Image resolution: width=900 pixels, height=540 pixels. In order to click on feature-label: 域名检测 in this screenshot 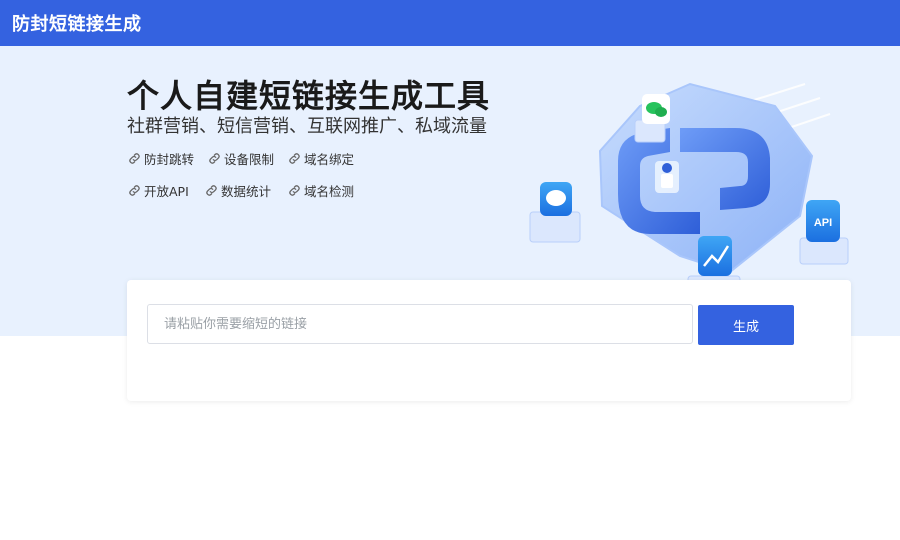, I will do `click(329, 191)`.